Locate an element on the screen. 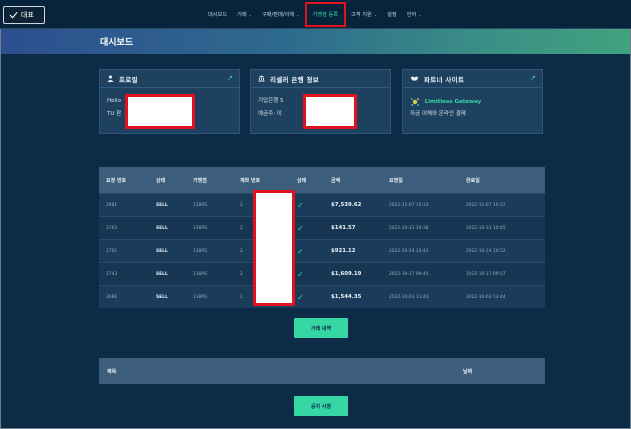 This screenshot has height=429, width=631. card-body: Limitless Gateway 자금 이체와 온라인 결제 is located at coordinates (472, 104).